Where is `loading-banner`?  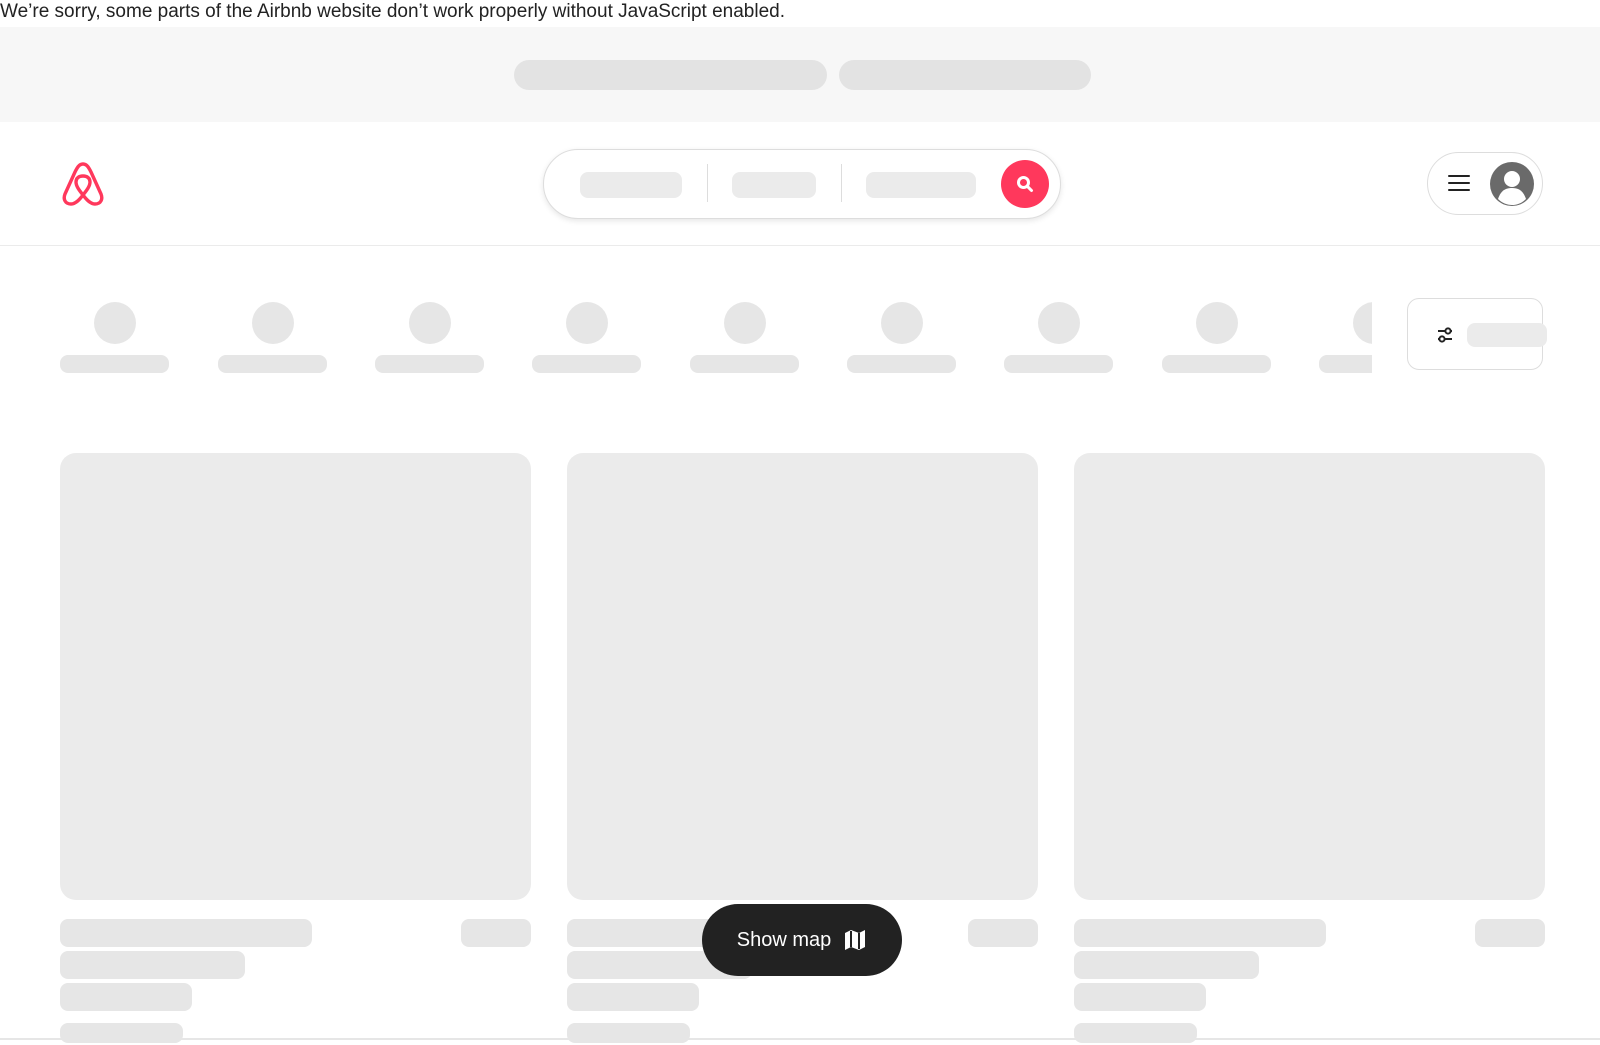 loading-banner is located at coordinates (800, 75).